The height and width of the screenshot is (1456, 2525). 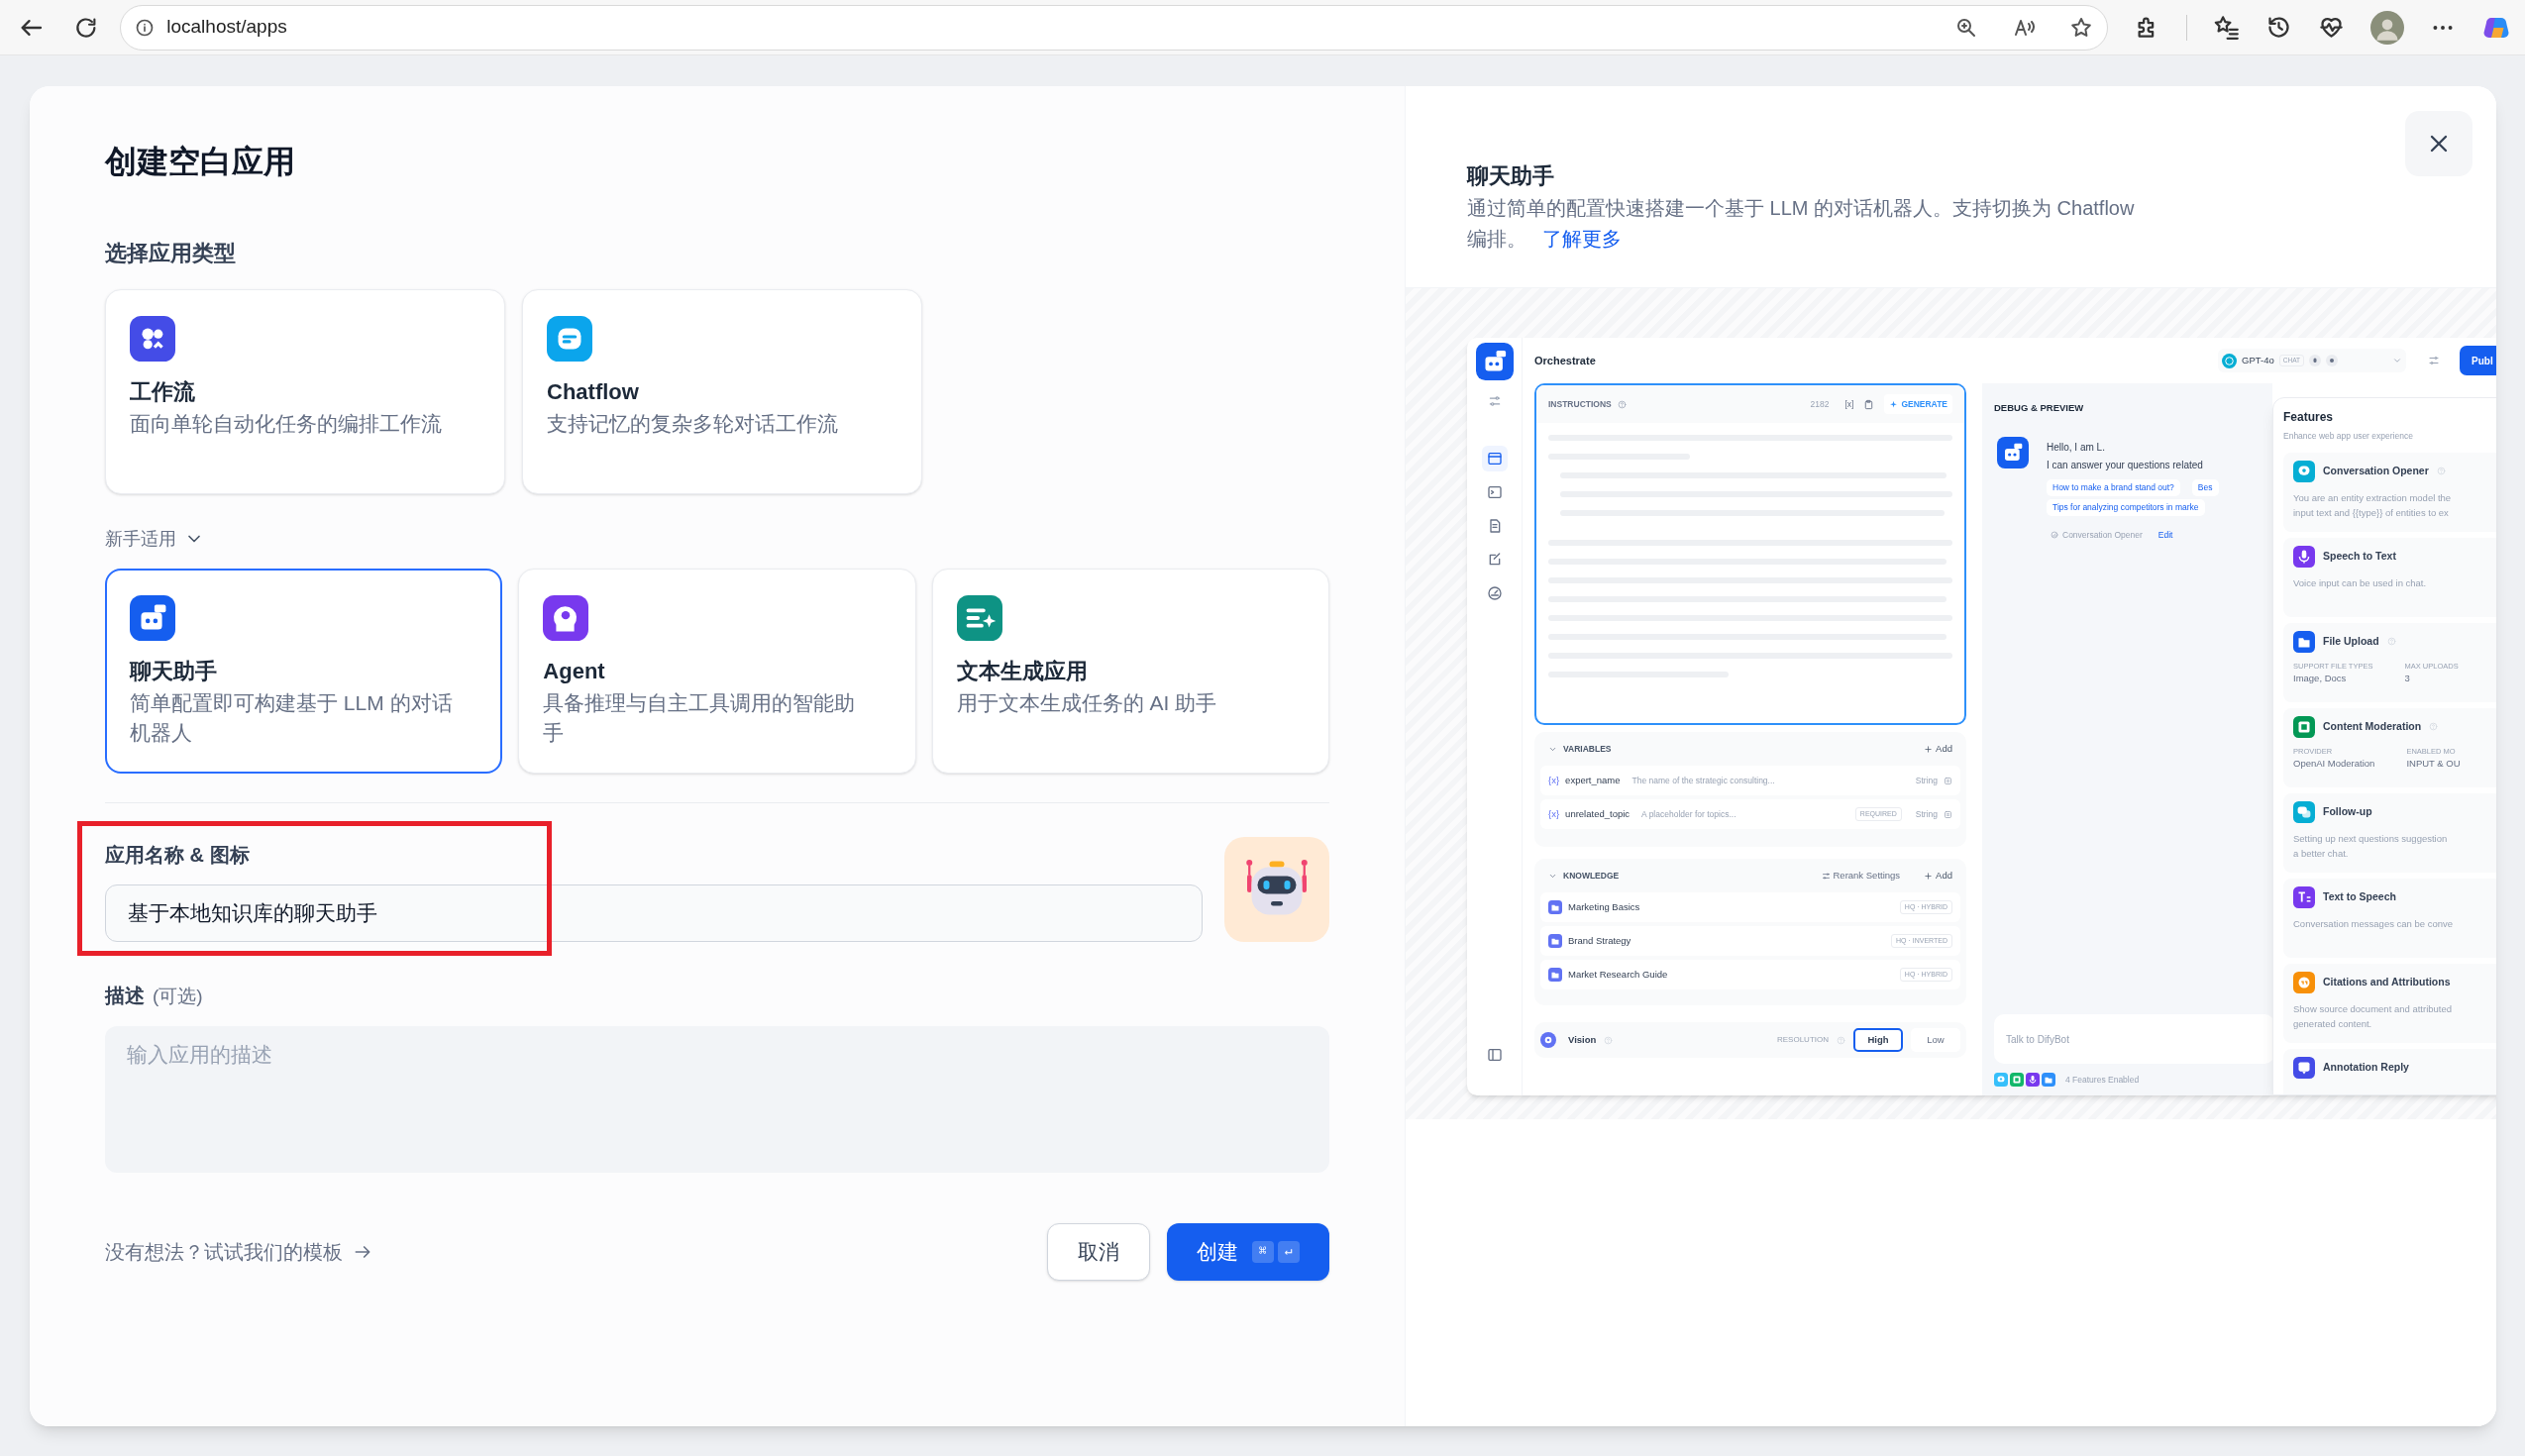 What do you see at coordinates (2397, 360) in the screenshot?
I see `chevron-icon` at bounding box center [2397, 360].